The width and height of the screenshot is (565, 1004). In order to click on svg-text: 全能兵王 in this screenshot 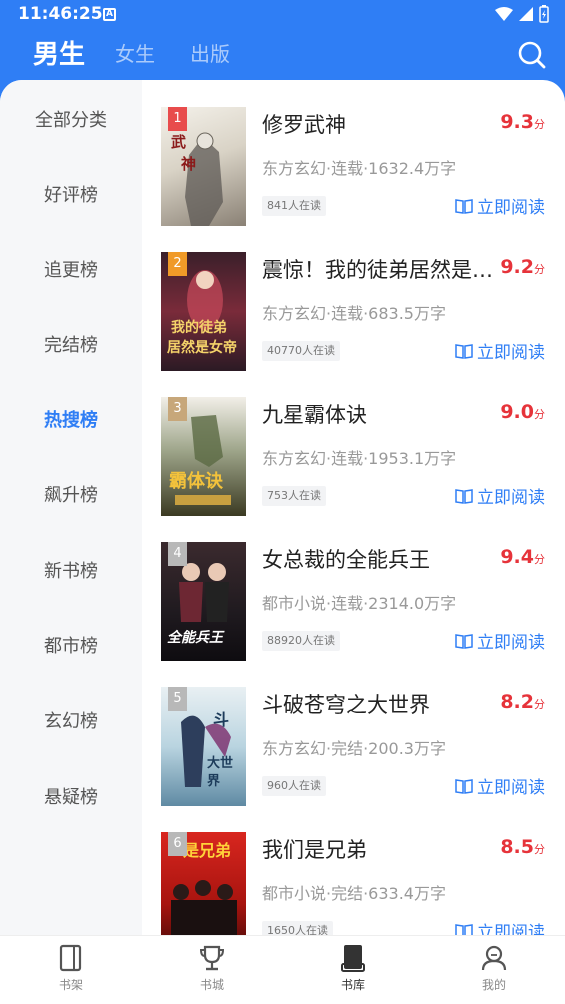, I will do `click(196, 637)`.